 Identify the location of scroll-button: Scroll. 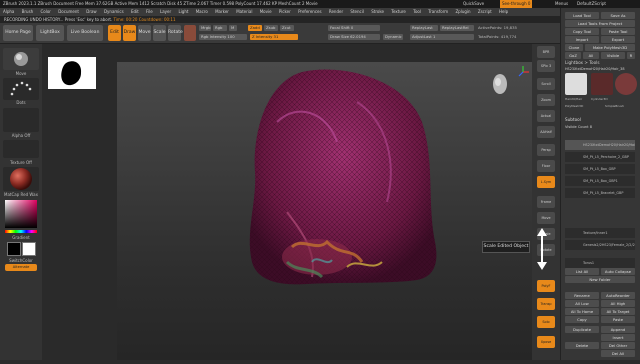
(546, 84).